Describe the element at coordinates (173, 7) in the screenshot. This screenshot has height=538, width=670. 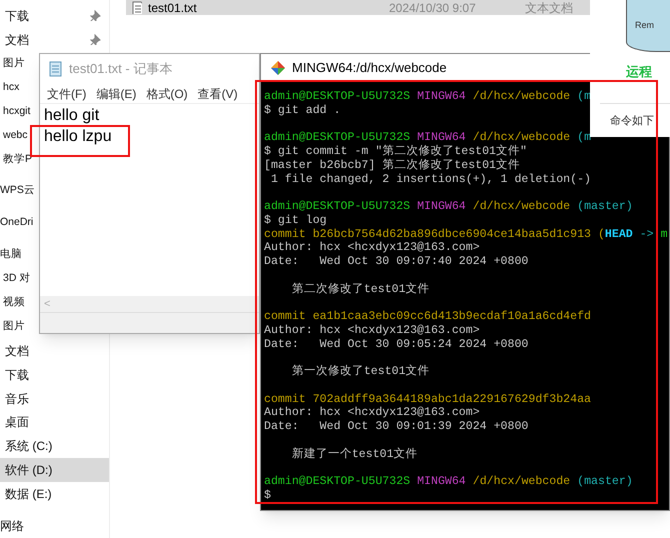
I see `file-name: test01.txt` at that location.